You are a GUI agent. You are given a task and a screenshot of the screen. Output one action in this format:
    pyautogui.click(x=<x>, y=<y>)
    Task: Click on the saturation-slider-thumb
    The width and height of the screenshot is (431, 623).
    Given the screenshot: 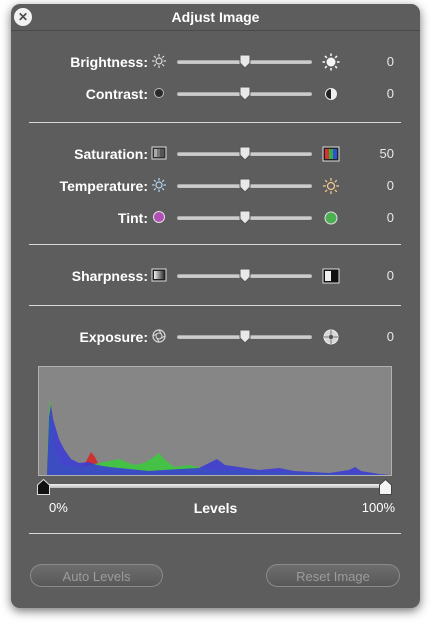 What is the action you would take?
    pyautogui.click(x=245, y=153)
    